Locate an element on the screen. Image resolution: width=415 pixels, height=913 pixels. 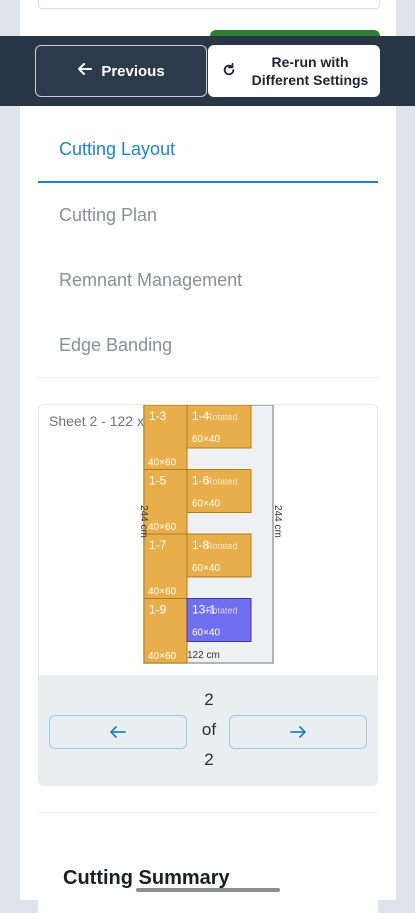
previous-sheet-button is located at coordinates (118, 732).